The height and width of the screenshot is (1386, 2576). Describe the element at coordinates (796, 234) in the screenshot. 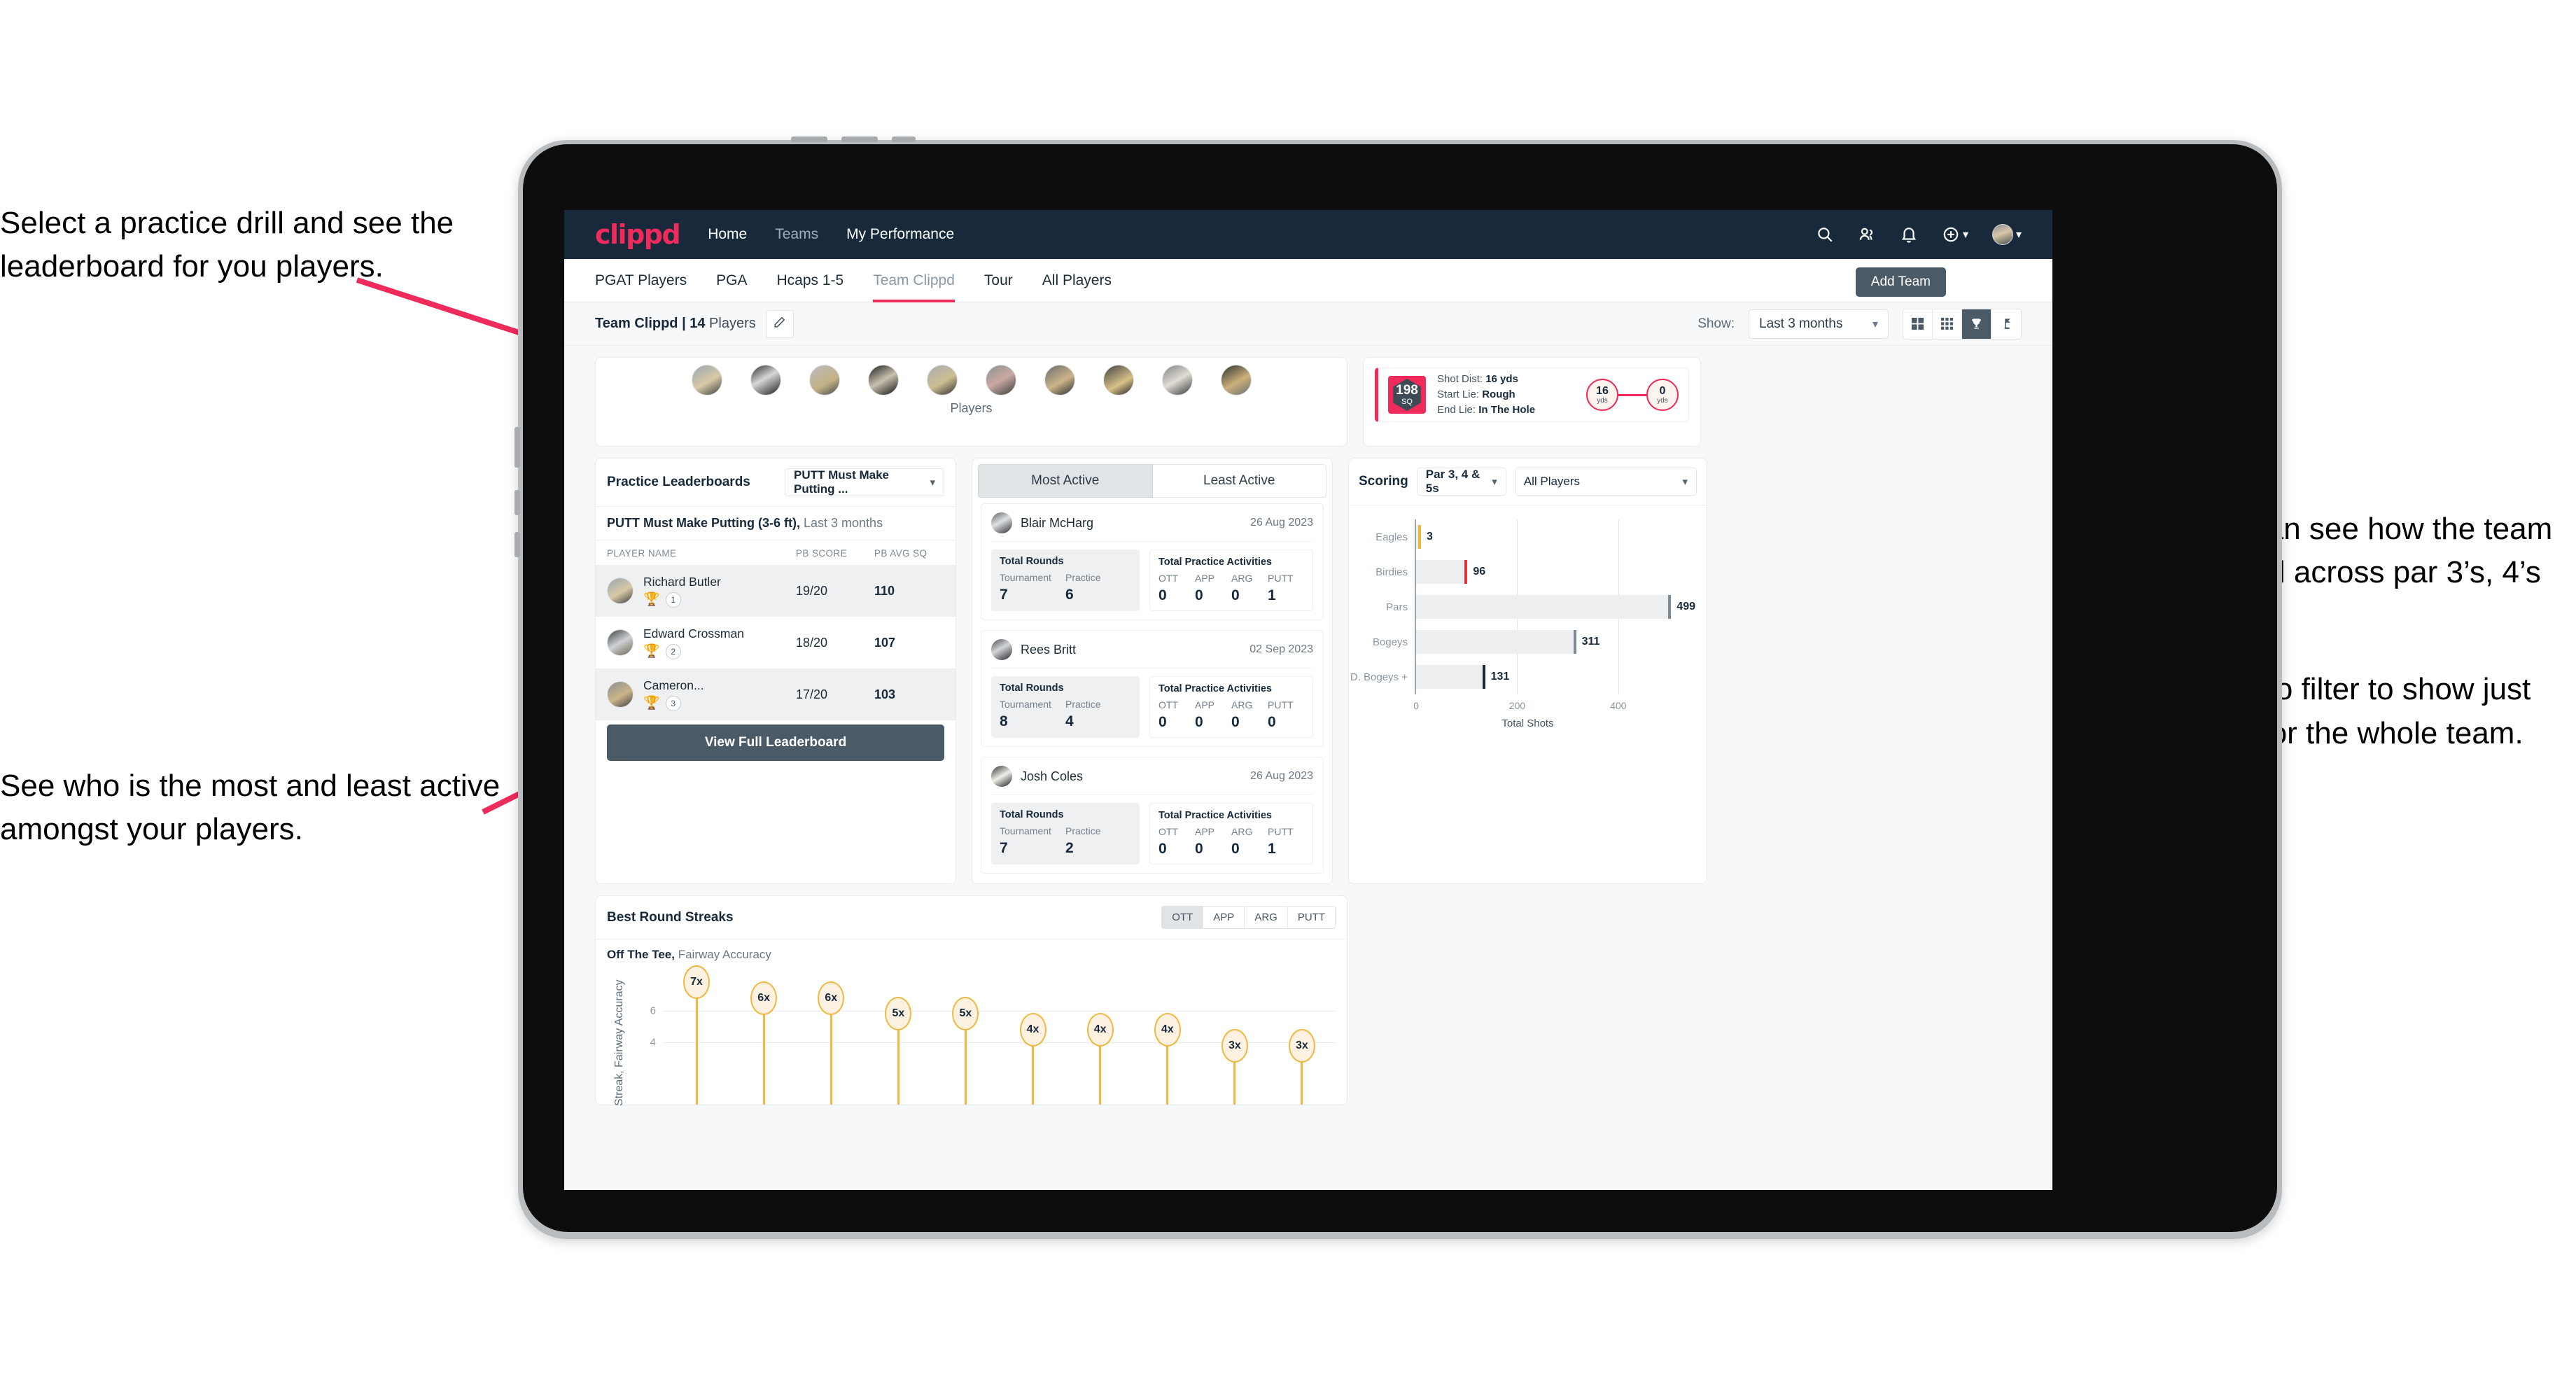

I see `nav-link-teams: Teams` at that location.